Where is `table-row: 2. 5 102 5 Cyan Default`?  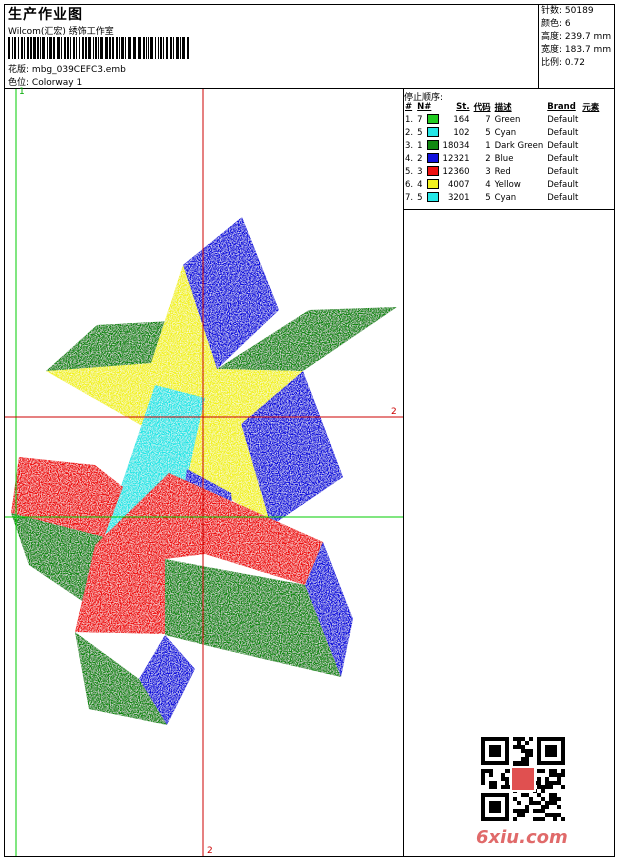
table-row: 2. 5 102 5 Cyan Default is located at coordinates (502, 132).